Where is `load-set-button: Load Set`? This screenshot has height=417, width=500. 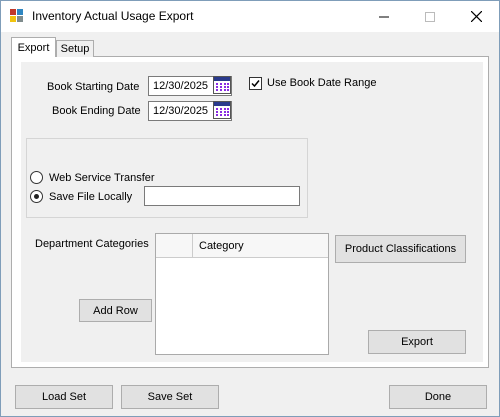 load-set-button: Load Set is located at coordinates (64, 397).